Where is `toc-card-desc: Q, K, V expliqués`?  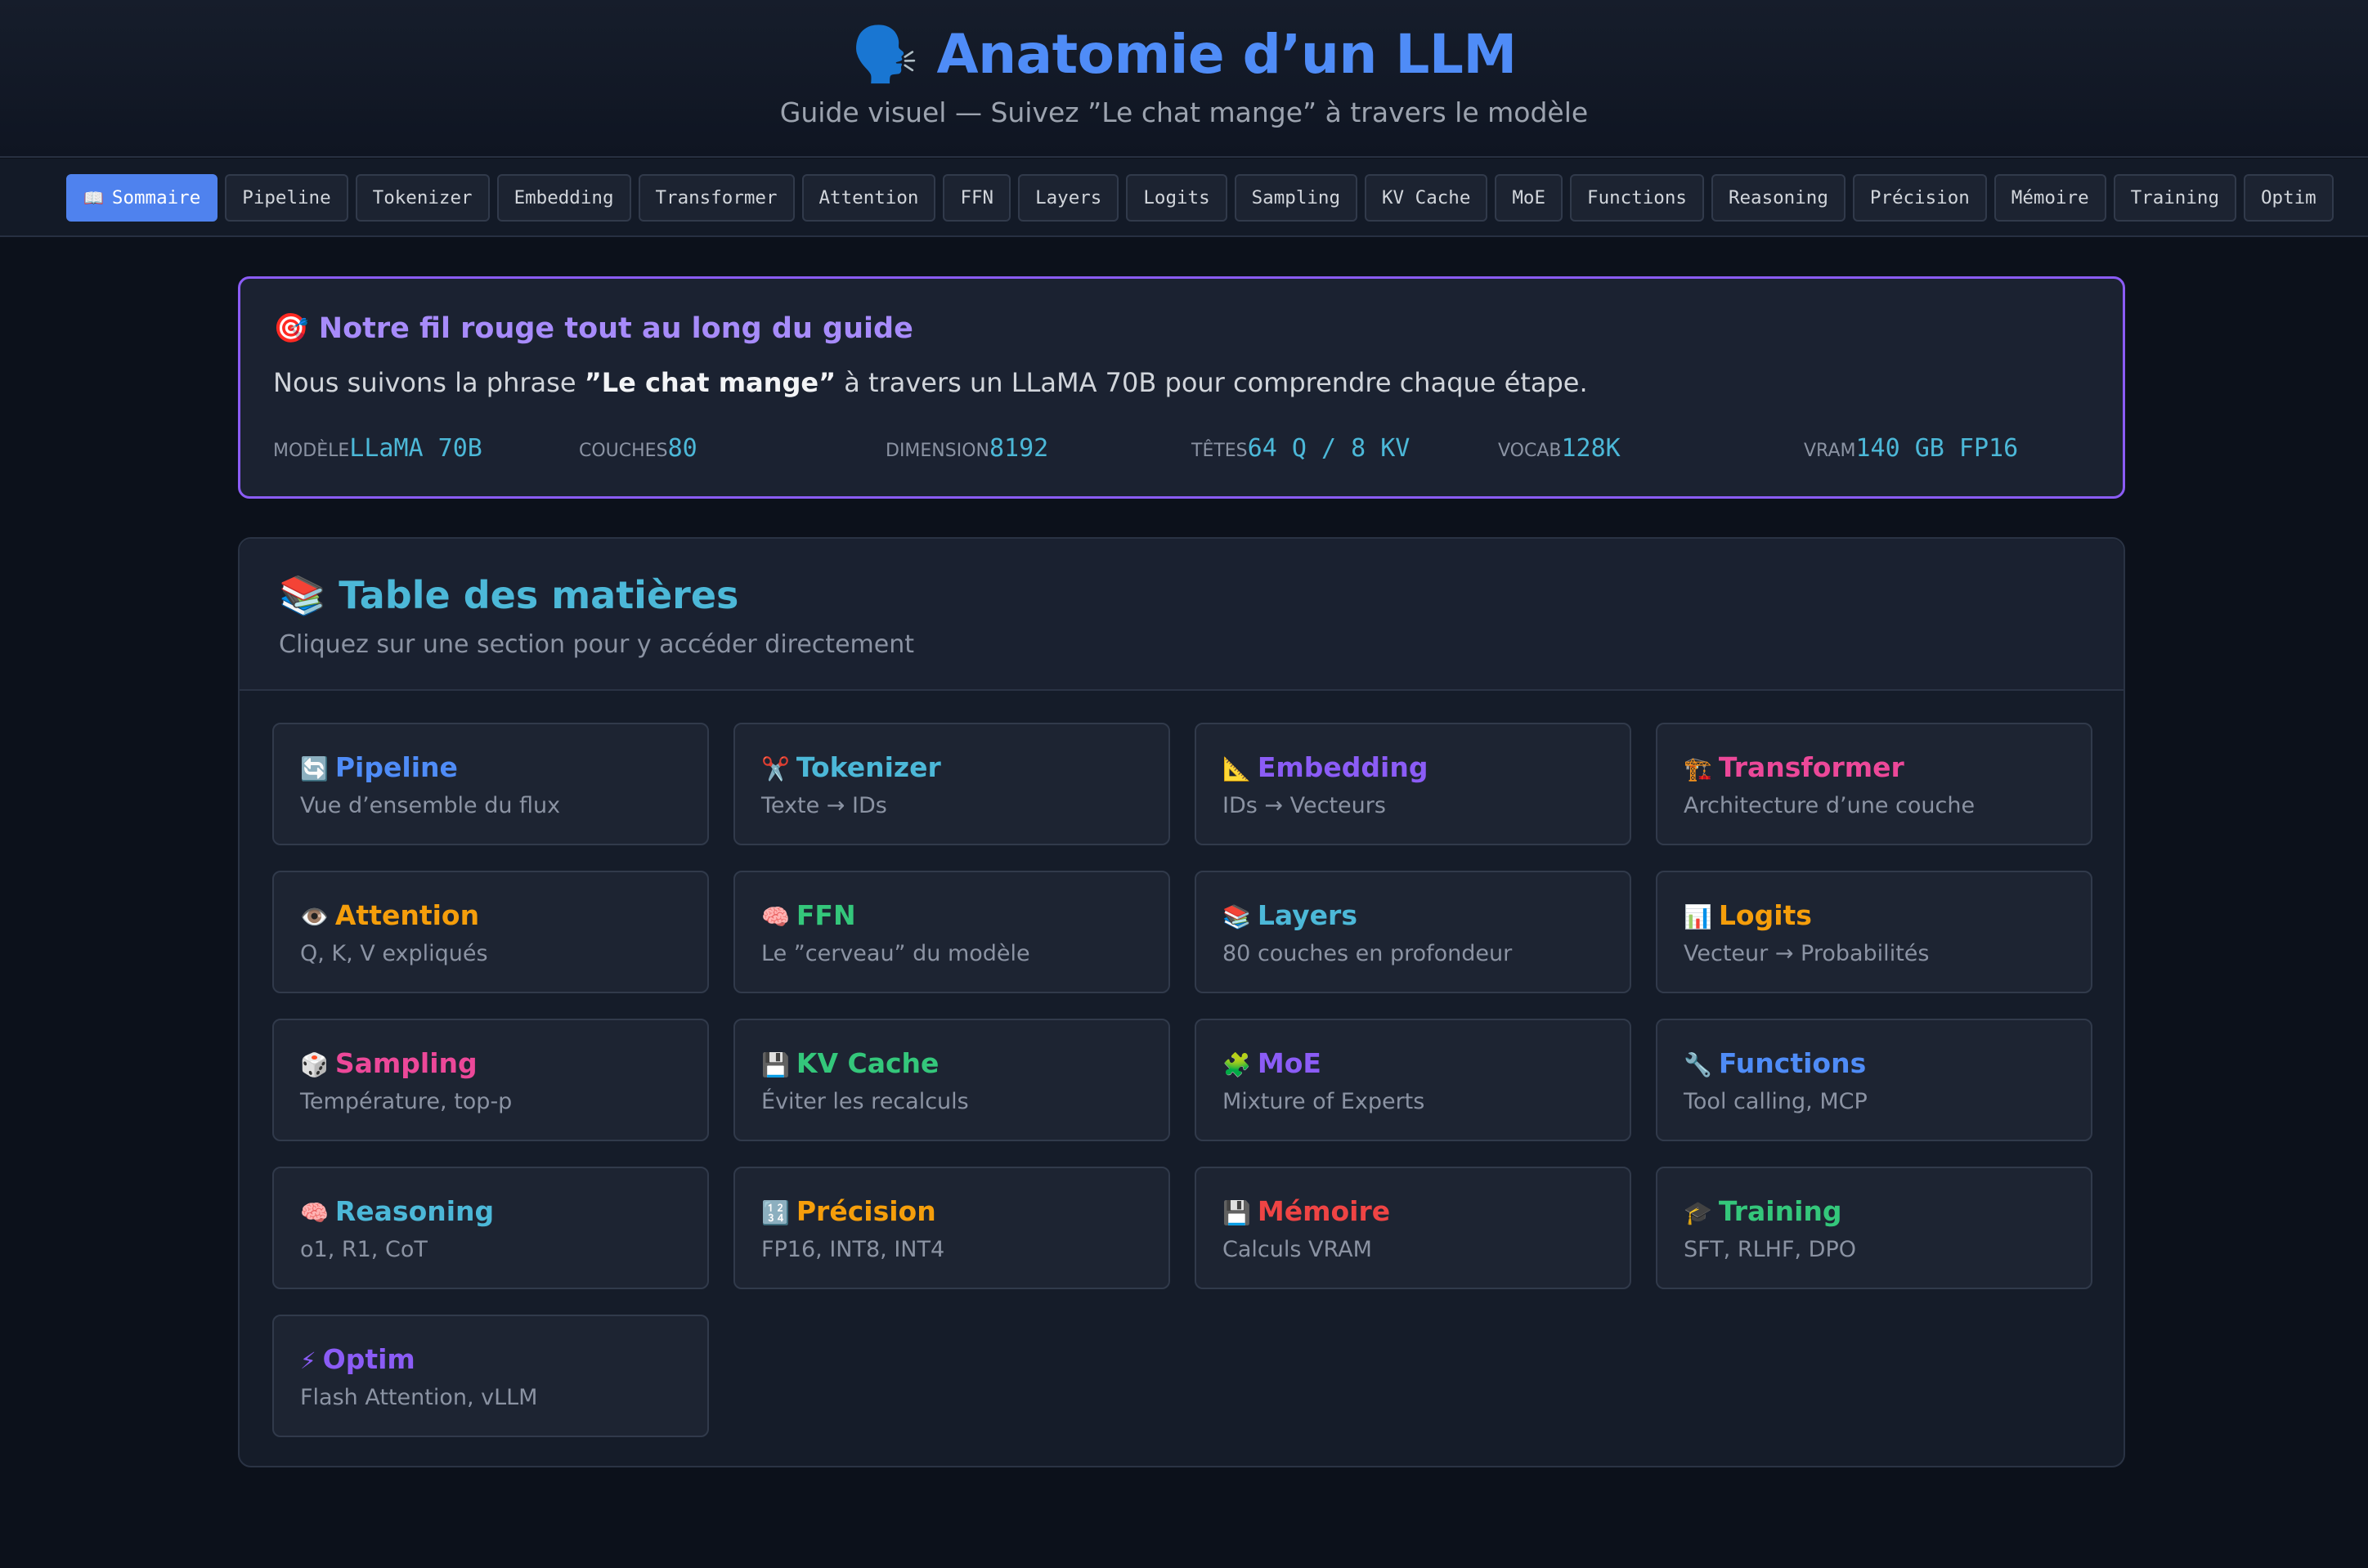
toc-card-desc: Q, K, V expliqués is located at coordinates (394, 954).